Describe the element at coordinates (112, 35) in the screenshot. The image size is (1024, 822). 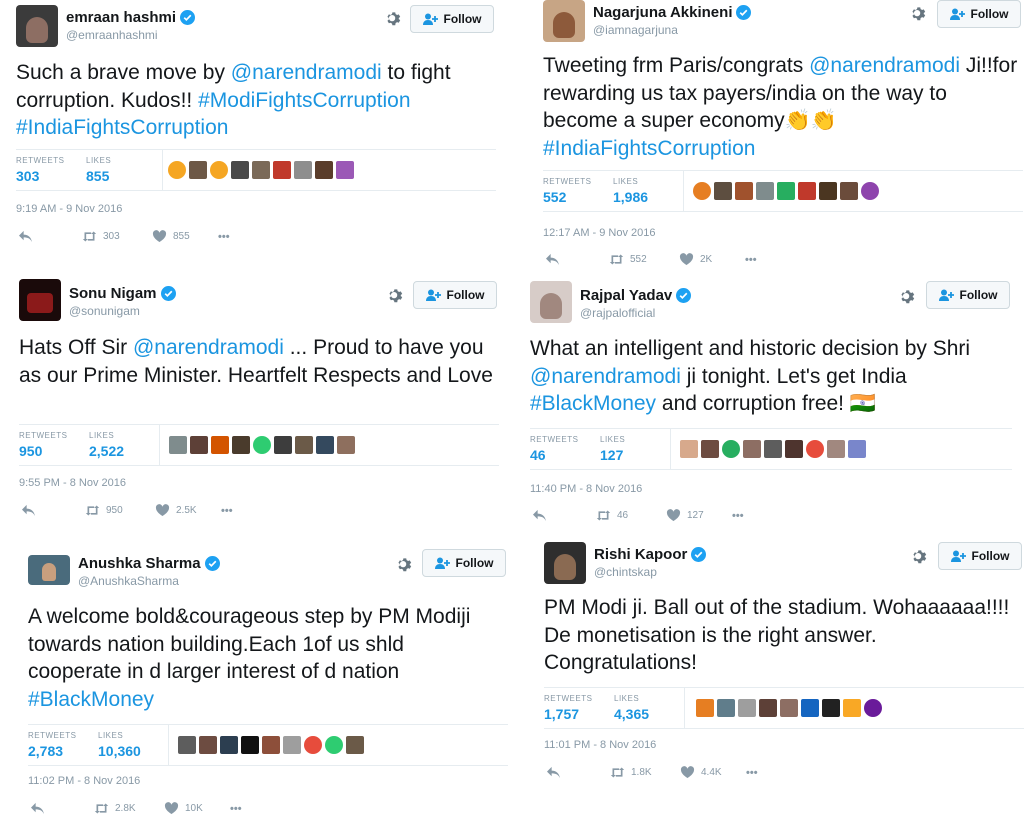
I see `user-handle: @emraanhashmi` at that location.